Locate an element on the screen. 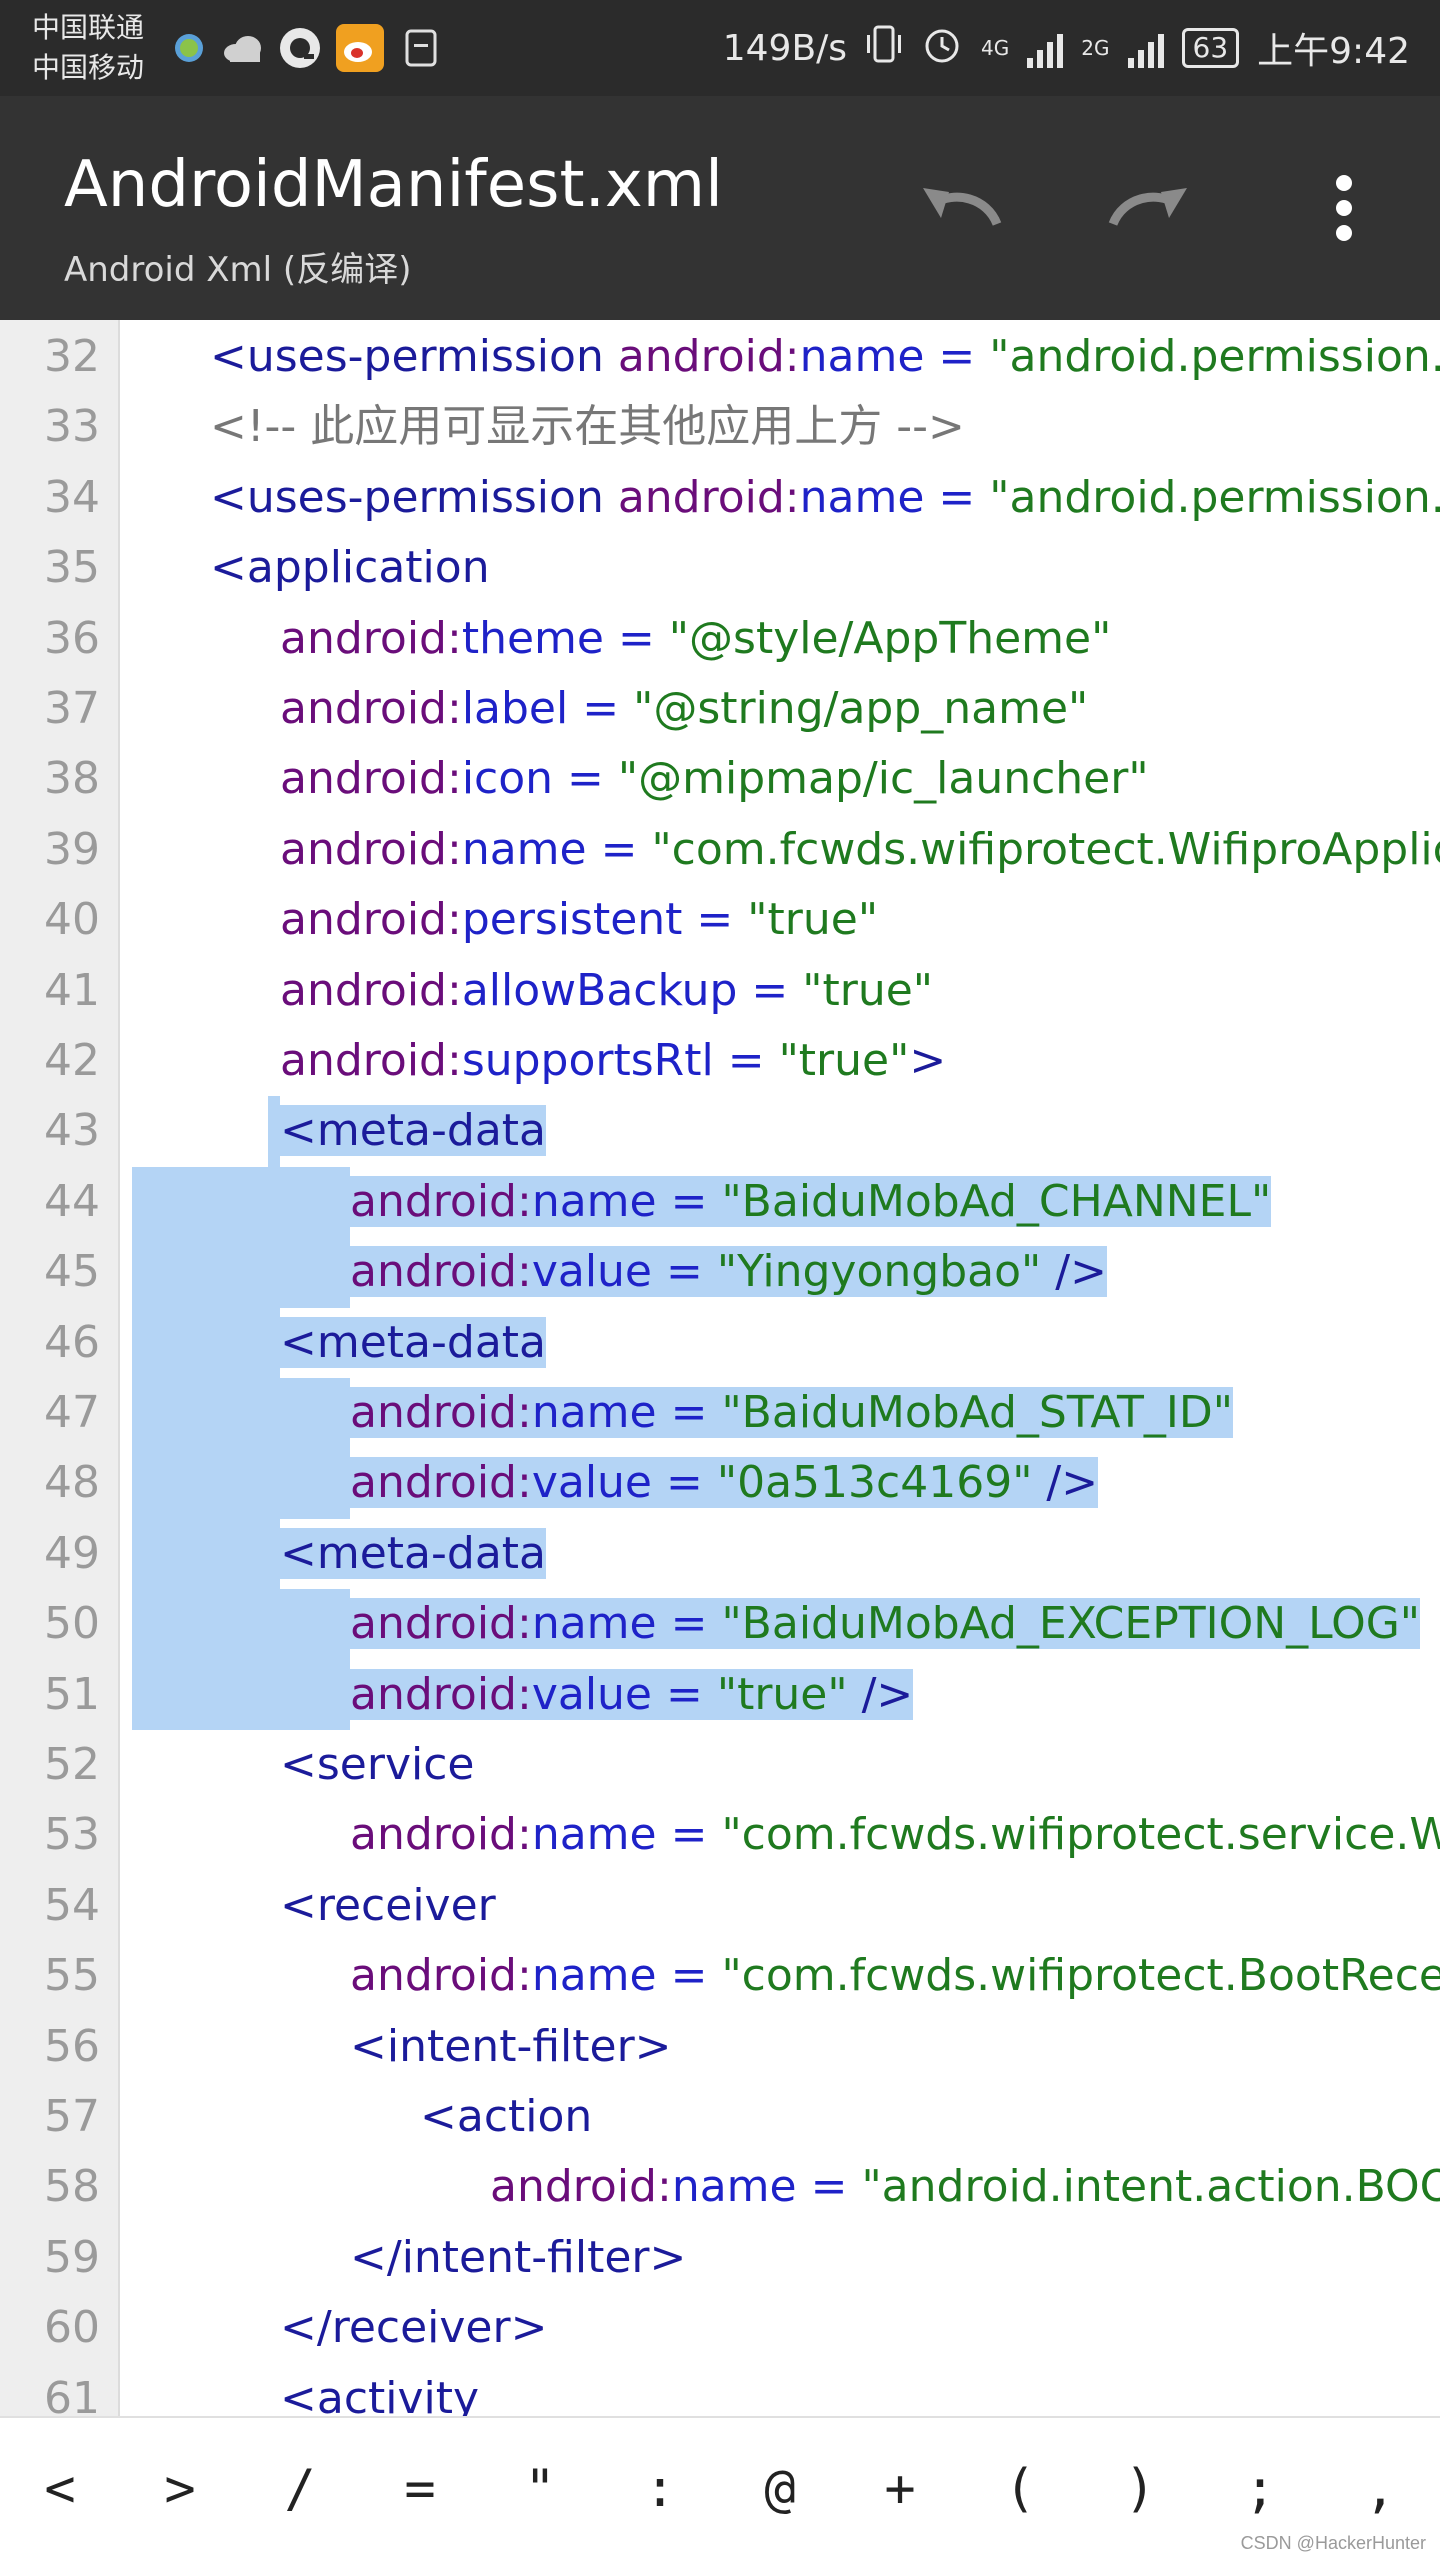 The height and width of the screenshot is (2560, 1440). line-number: 54 is located at coordinates (72, 1905).